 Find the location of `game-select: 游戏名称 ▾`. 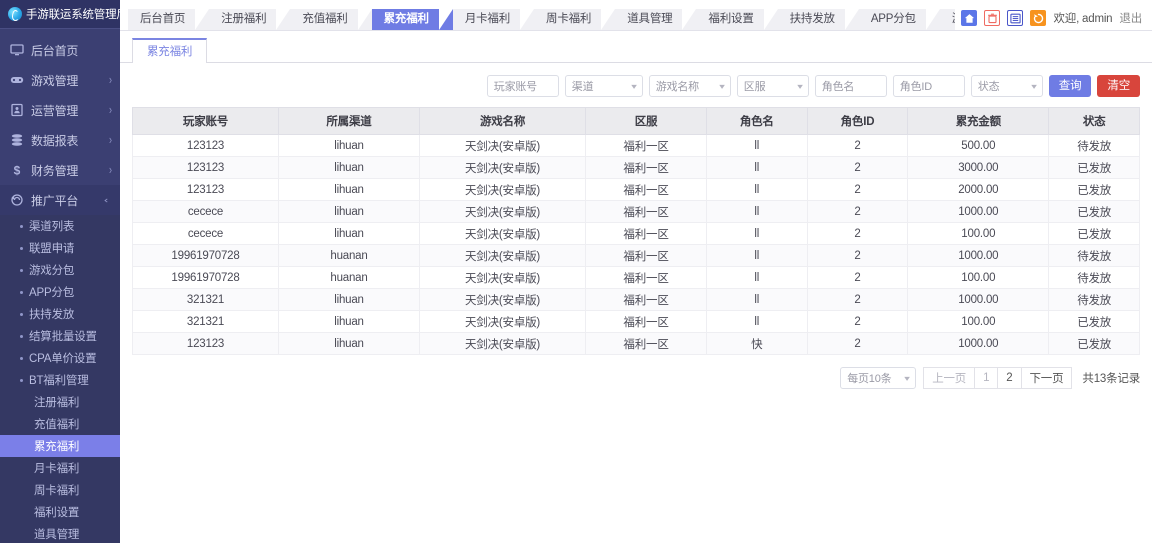

game-select: 游戏名称 ▾ is located at coordinates (689, 86).